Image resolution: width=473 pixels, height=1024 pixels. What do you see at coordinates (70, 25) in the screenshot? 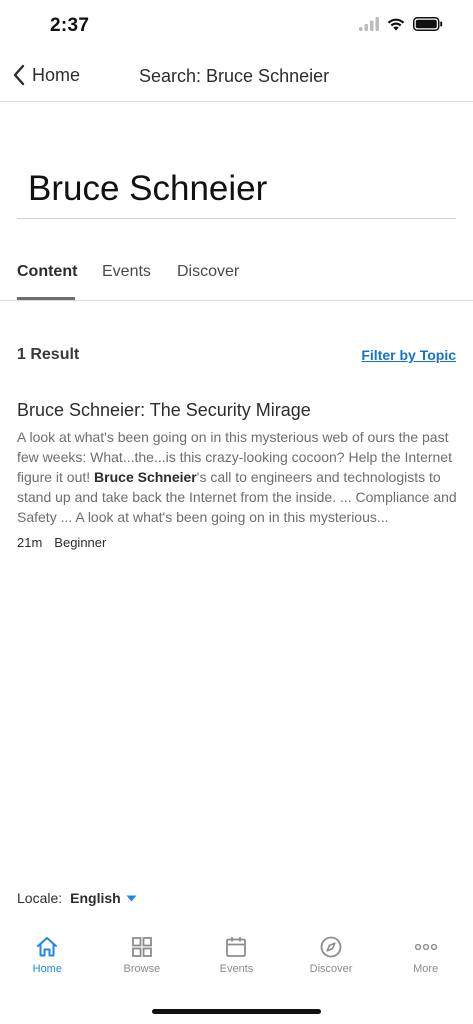
I see `status-time: 2:37` at bounding box center [70, 25].